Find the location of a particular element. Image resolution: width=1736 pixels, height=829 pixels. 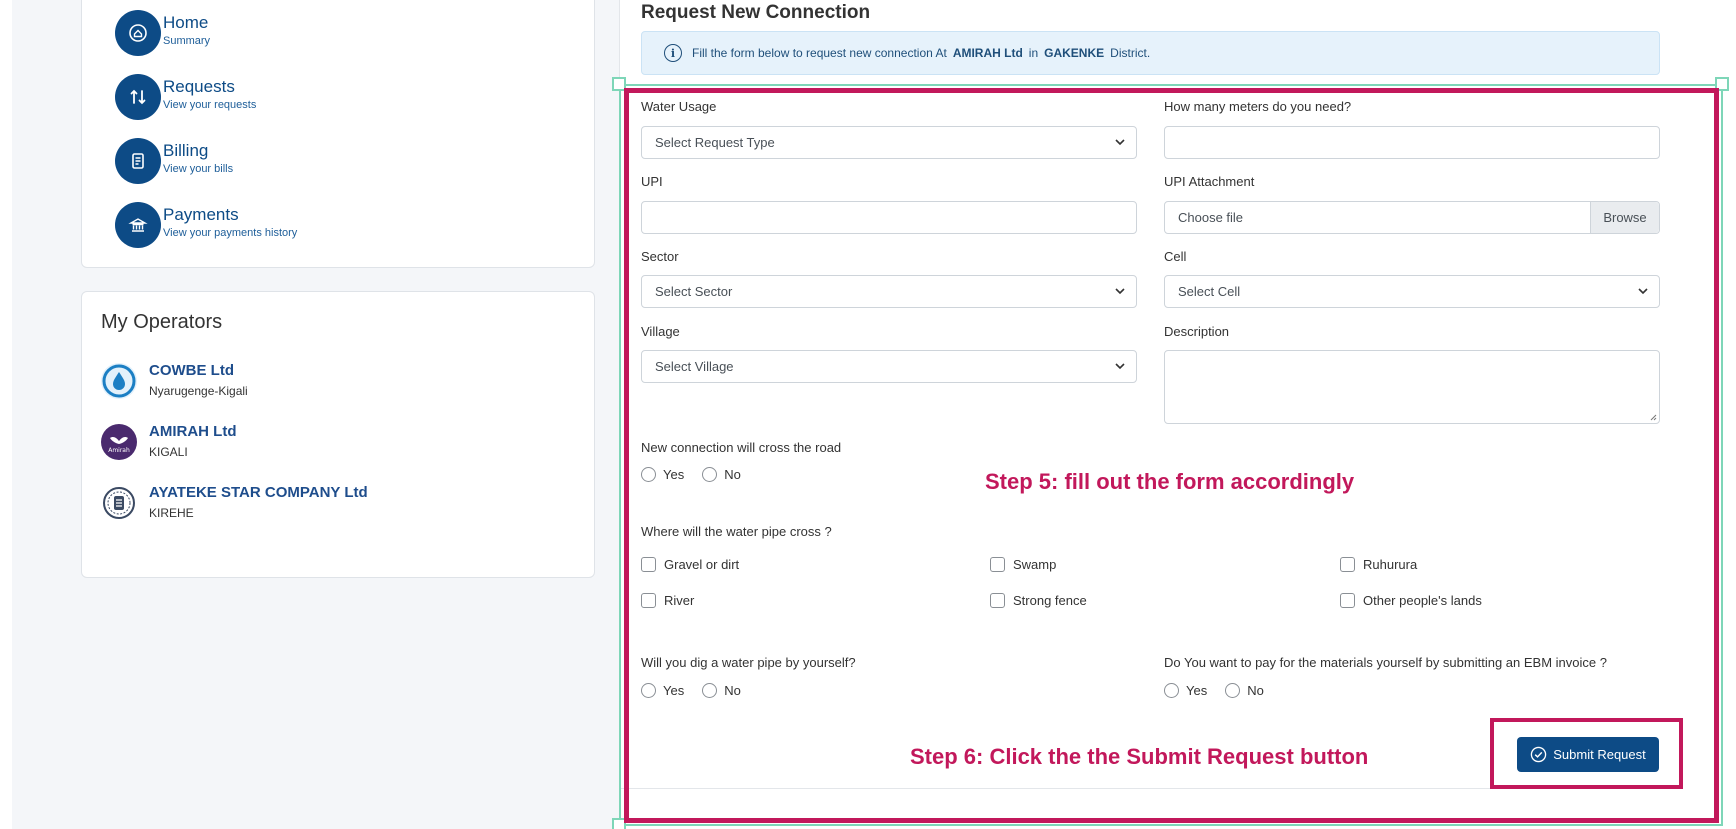

nav-title: Payments is located at coordinates (201, 214).